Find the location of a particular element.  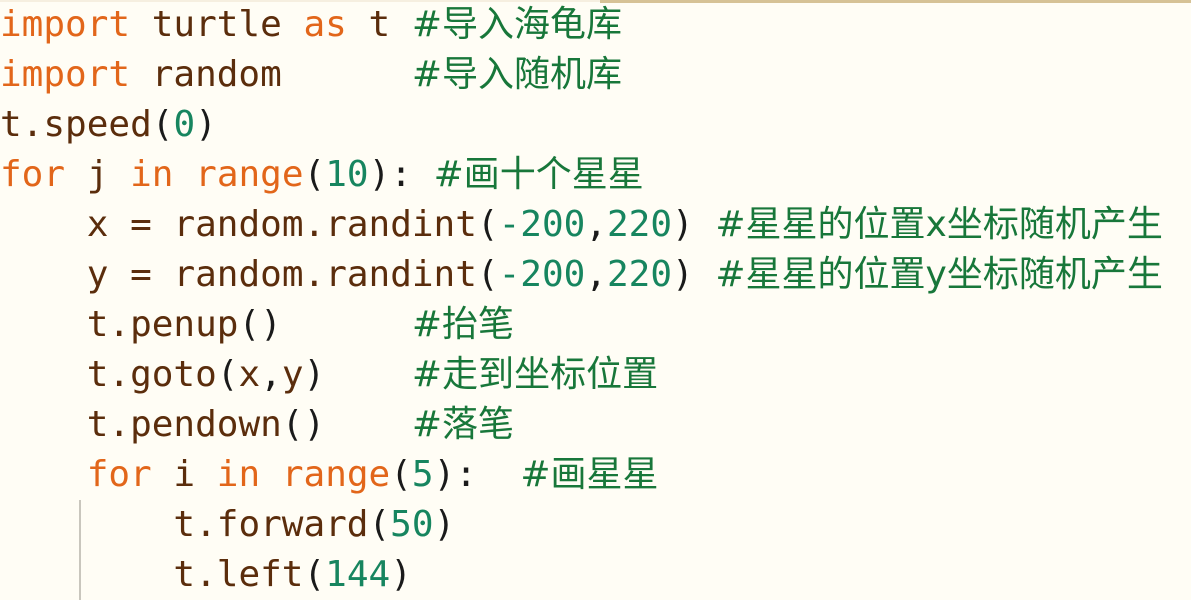

code-token: #画十个星星 is located at coordinates (538, 174).